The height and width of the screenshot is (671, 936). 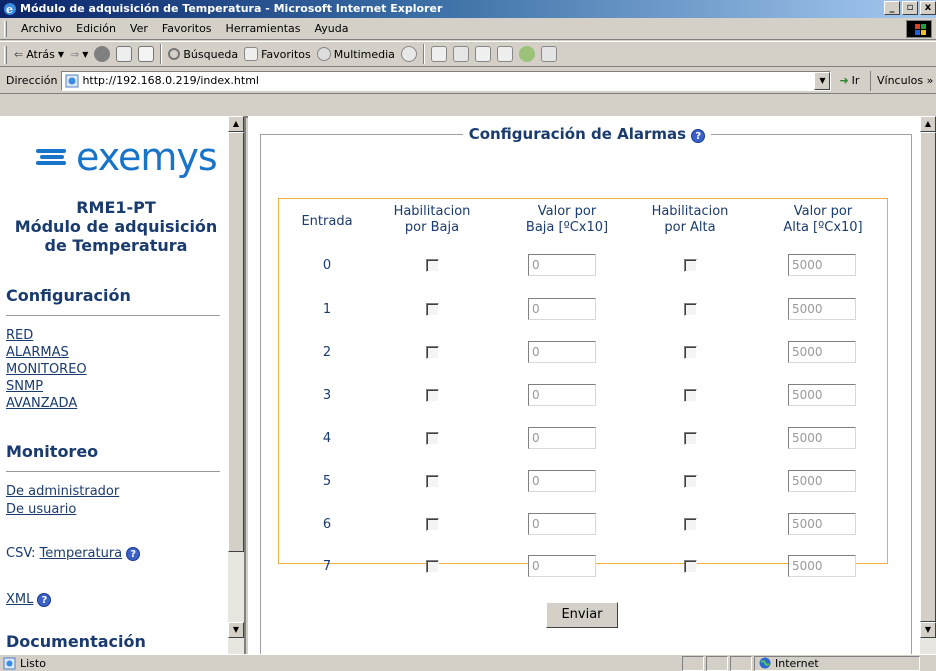 I want to click on right-scrollbar: ▲ ▼, so click(x=928, y=385).